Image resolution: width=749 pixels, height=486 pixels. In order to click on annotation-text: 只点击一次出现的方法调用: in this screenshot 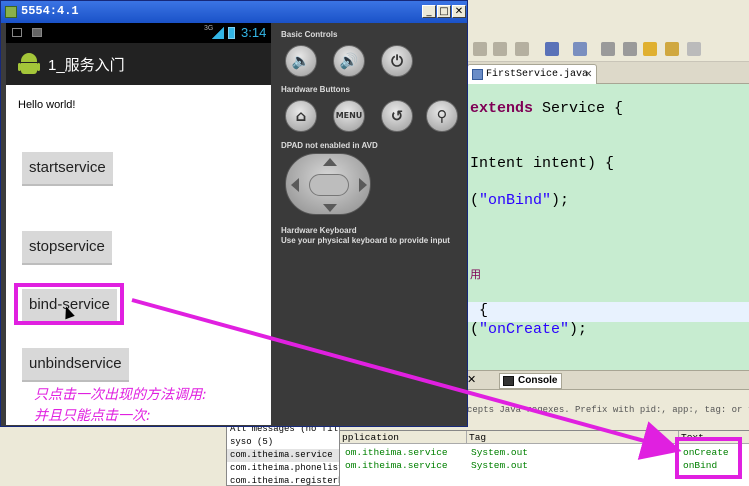, I will do `click(120, 395)`.